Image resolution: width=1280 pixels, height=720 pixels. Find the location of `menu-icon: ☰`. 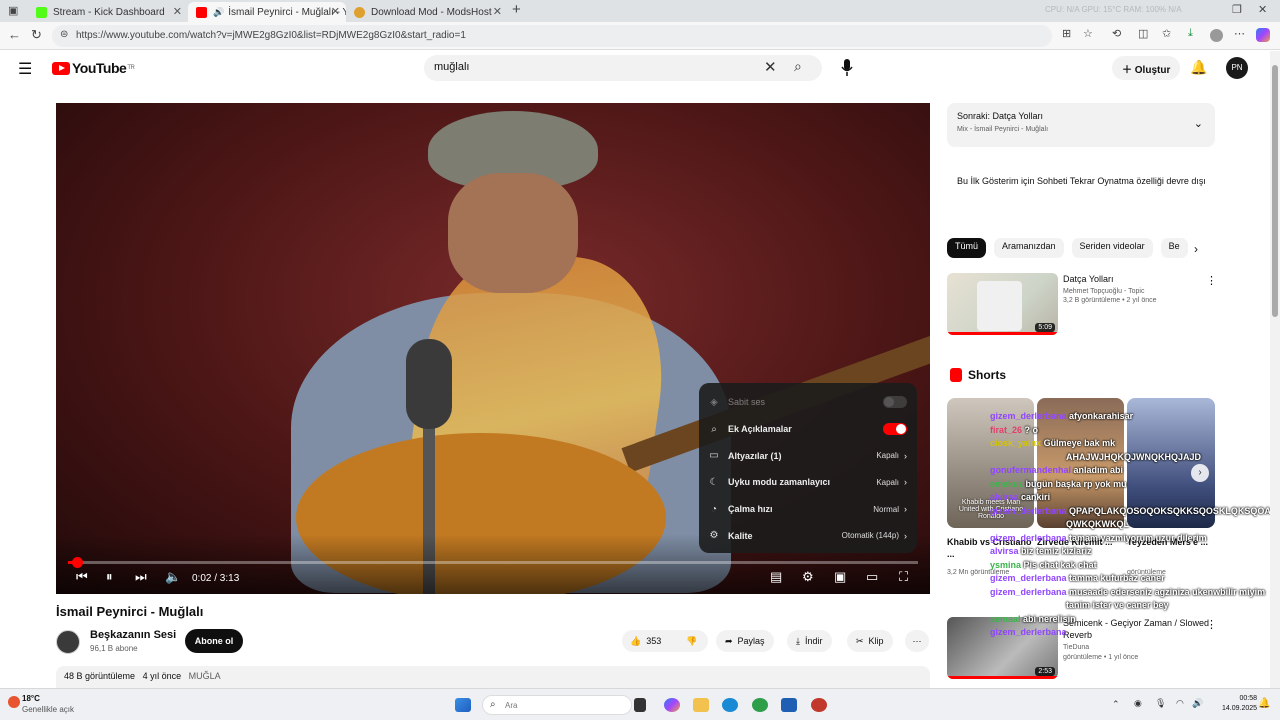

menu-icon: ☰ is located at coordinates (25, 69).